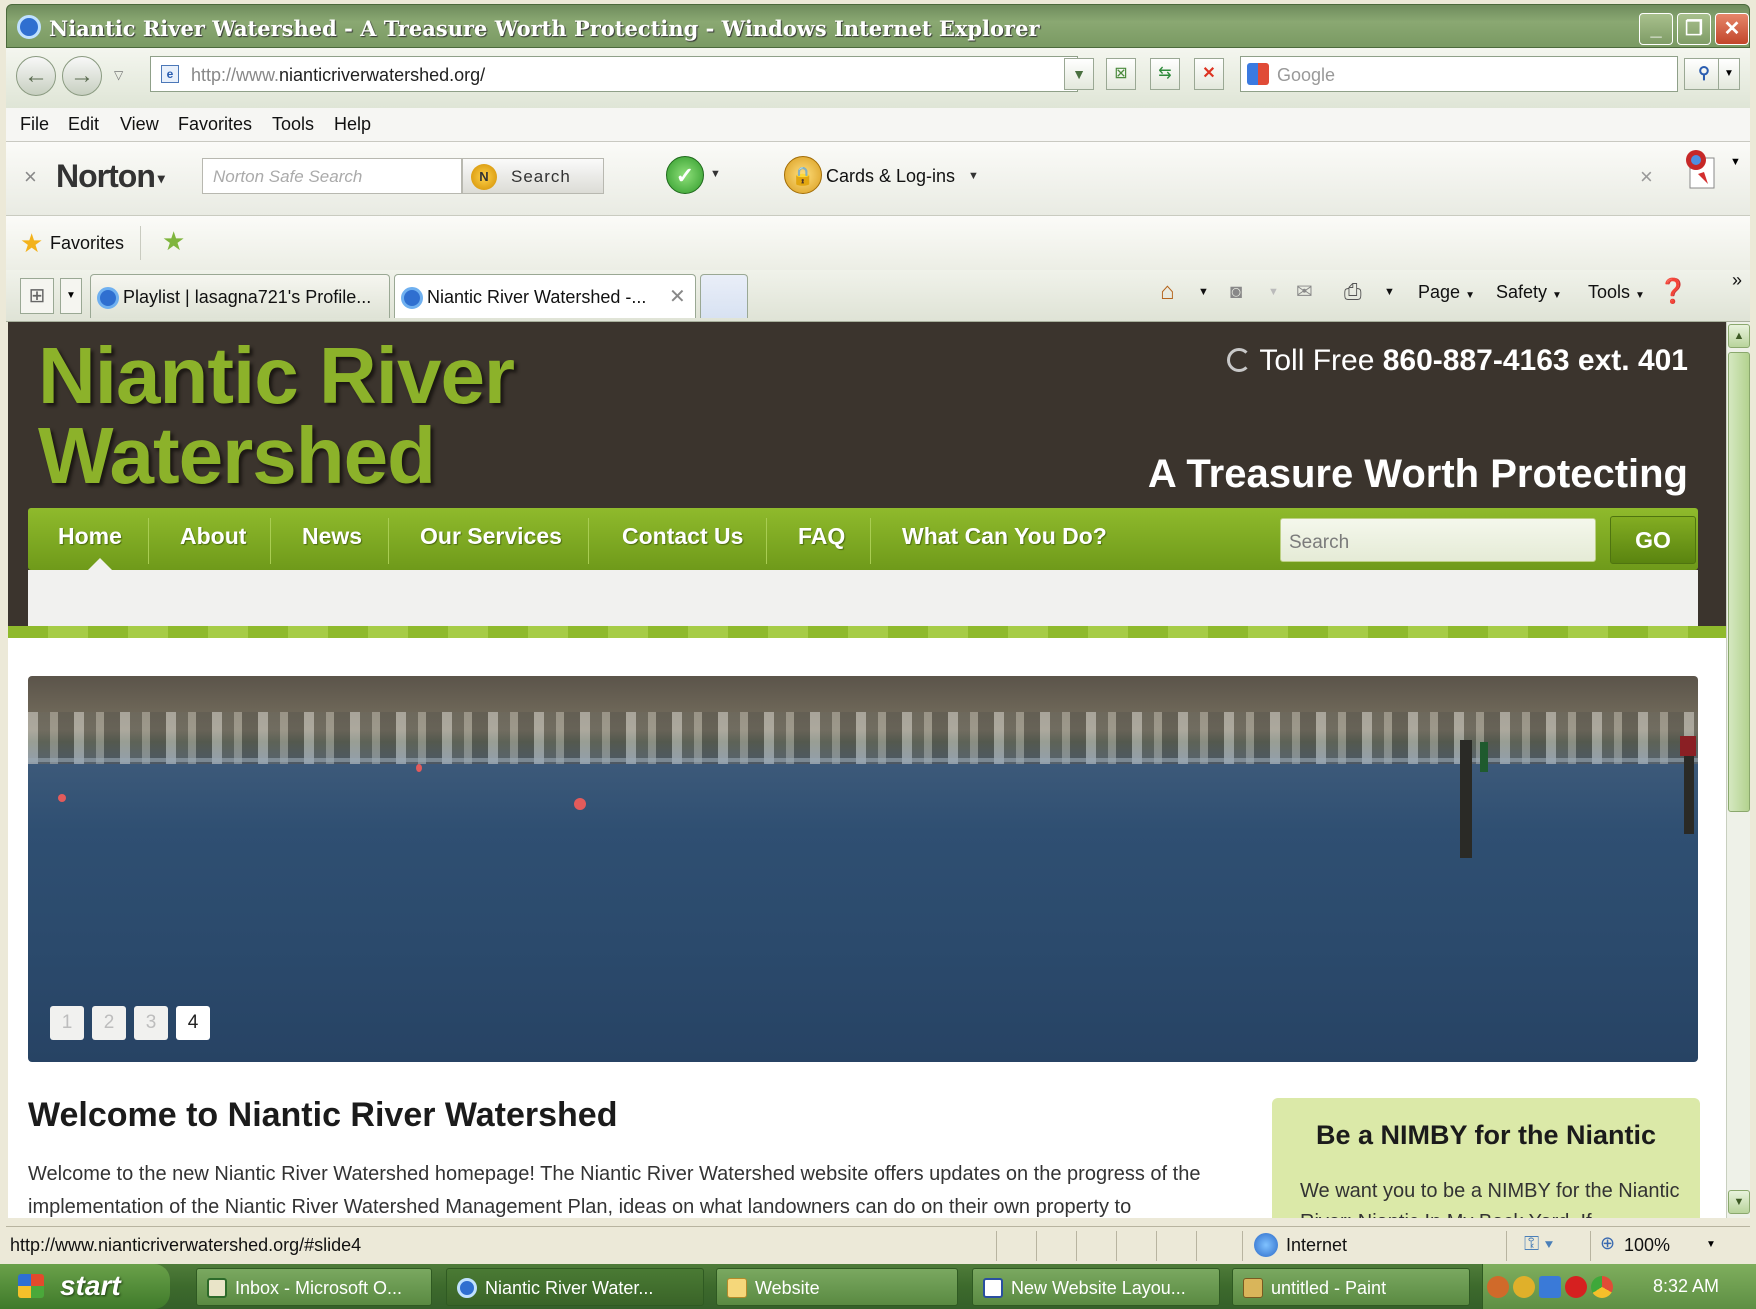 Image resolution: width=1756 pixels, height=1309 pixels. I want to click on print-icon: ⎙, so click(1353, 292).